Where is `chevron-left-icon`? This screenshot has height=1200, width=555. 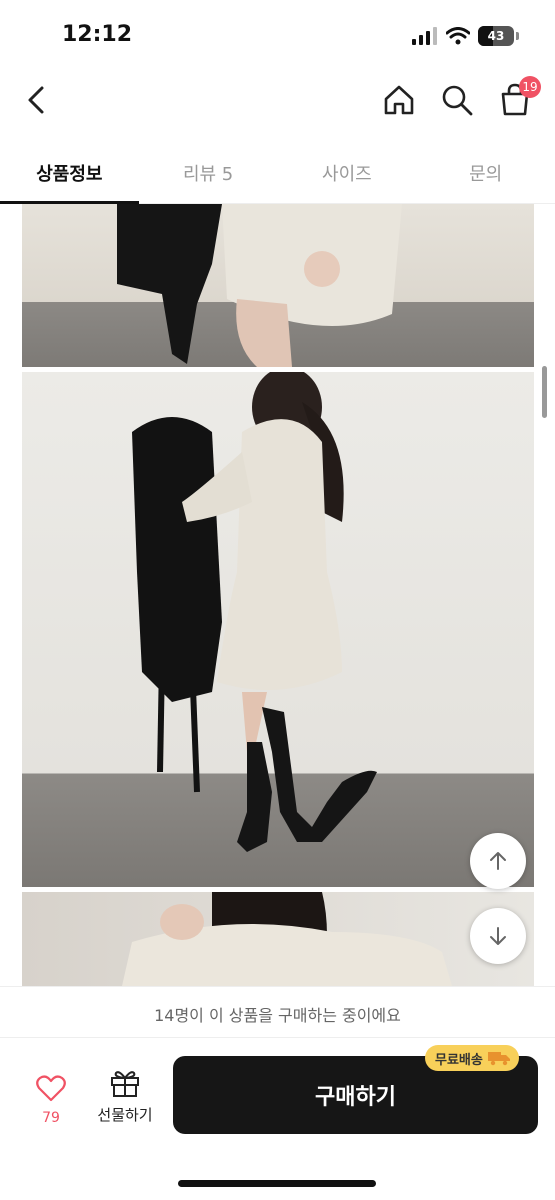
chevron-left-icon is located at coordinates (36, 100).